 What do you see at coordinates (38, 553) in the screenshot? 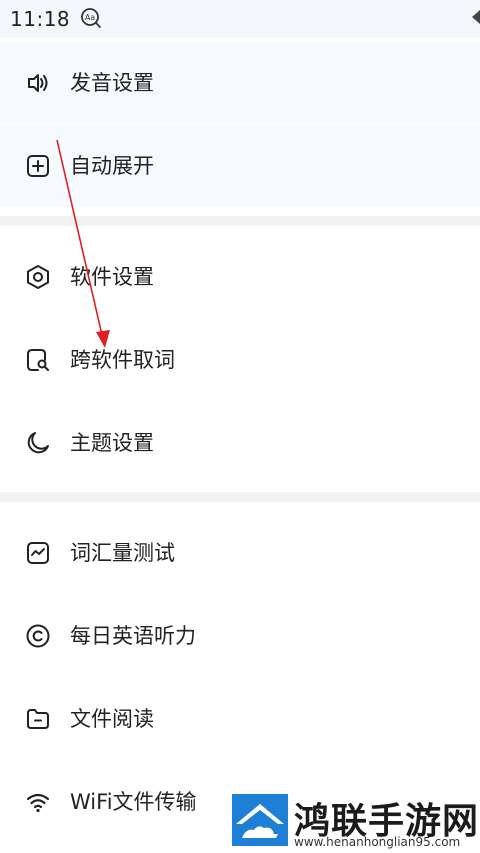
I see `trend-square-icon` at bounding box center [38, 553].